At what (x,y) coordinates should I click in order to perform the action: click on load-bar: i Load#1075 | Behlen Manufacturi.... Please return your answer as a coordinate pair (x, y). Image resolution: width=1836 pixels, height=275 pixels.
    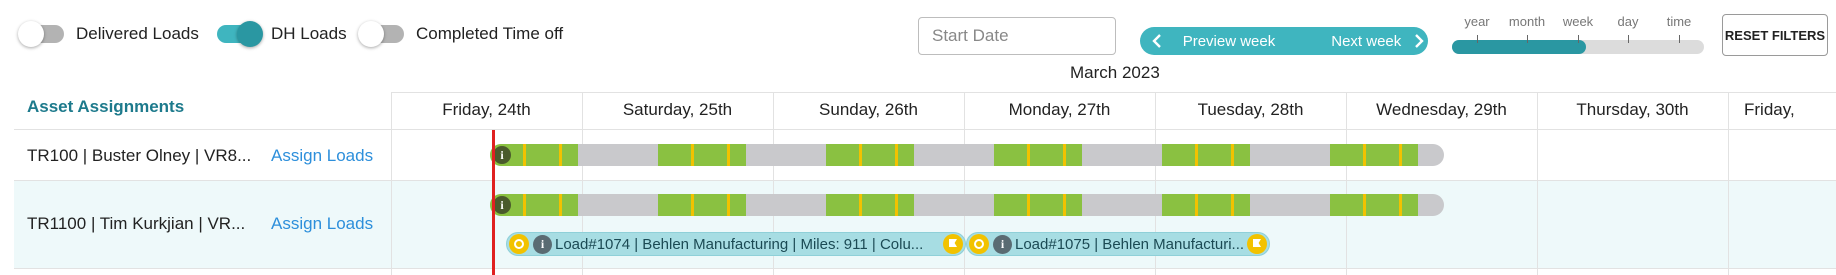
    Looking at the image, I should click on (1118, 244).